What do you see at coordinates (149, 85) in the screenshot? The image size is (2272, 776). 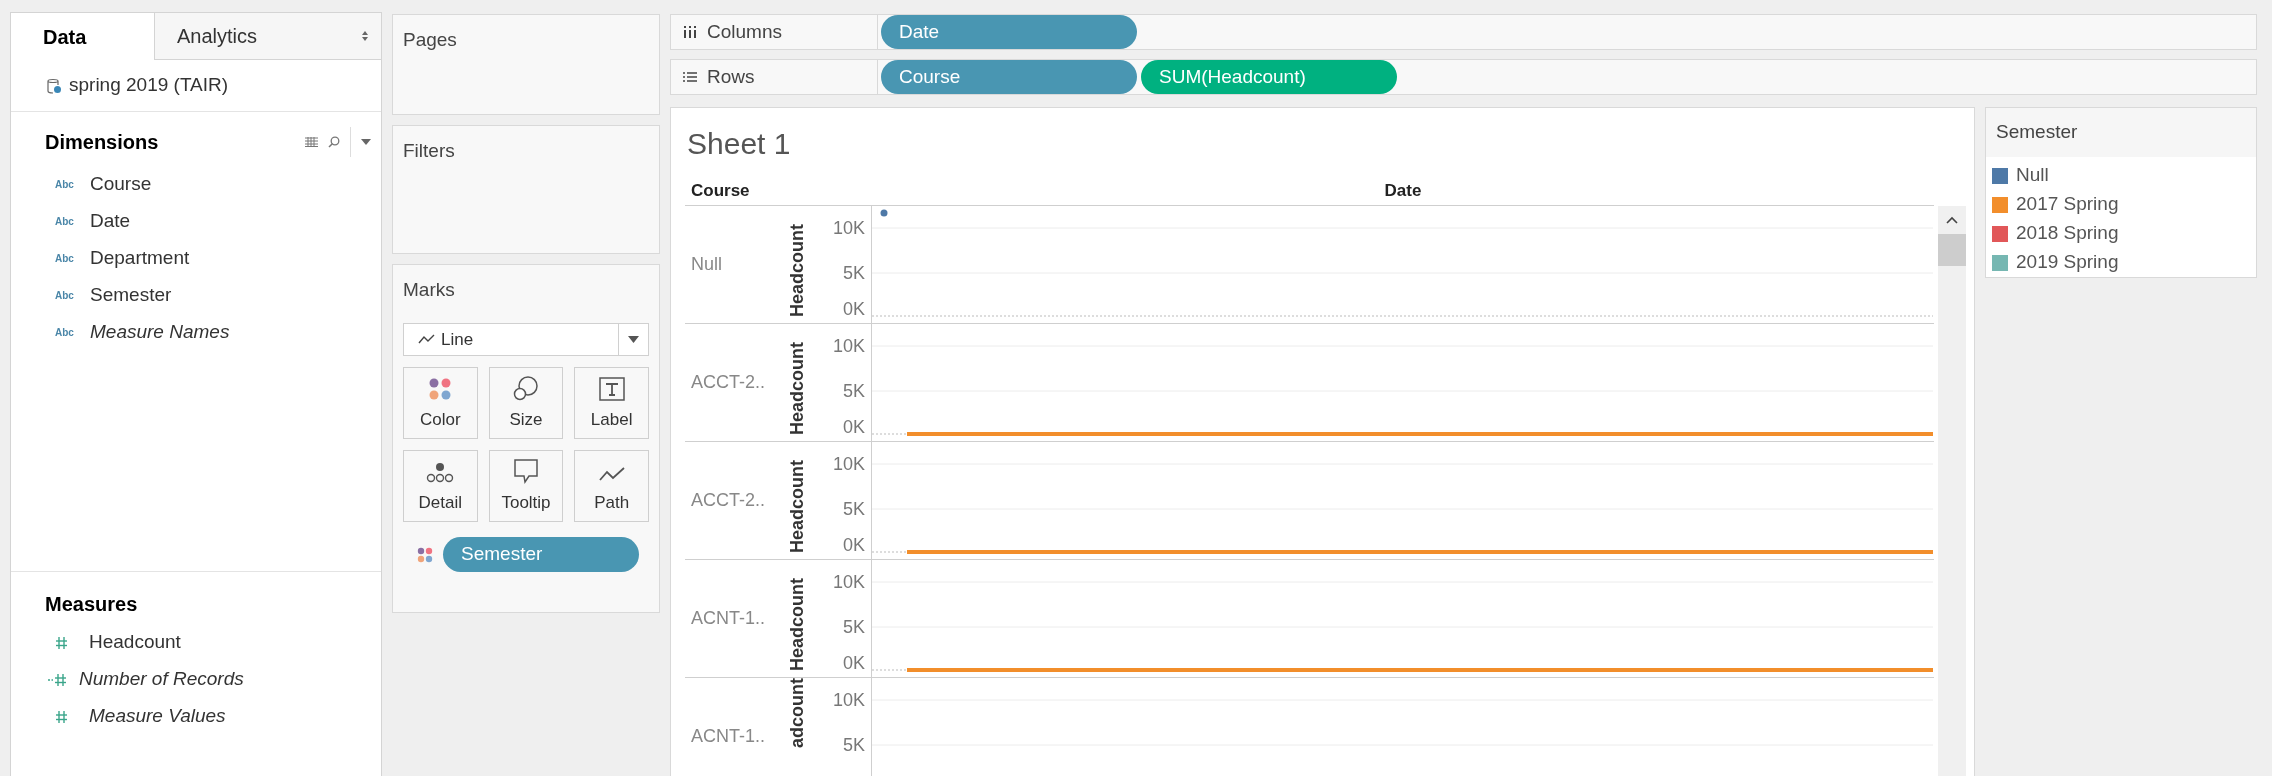 I see `data-source-name: spring 2019 (TAIR)` at bounding box center [149, 85].